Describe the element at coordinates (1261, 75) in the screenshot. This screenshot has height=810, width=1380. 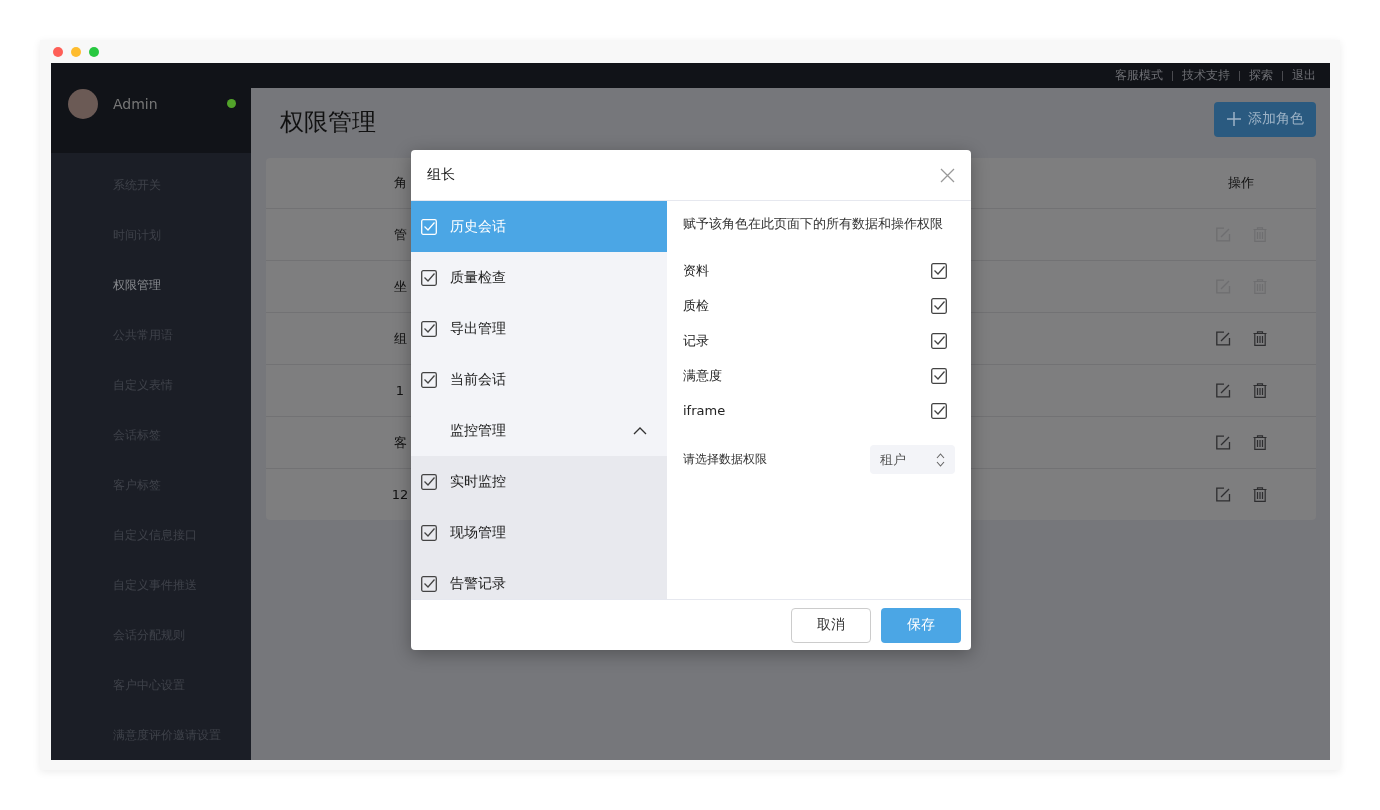
I see `top-link: 探索` at that location.